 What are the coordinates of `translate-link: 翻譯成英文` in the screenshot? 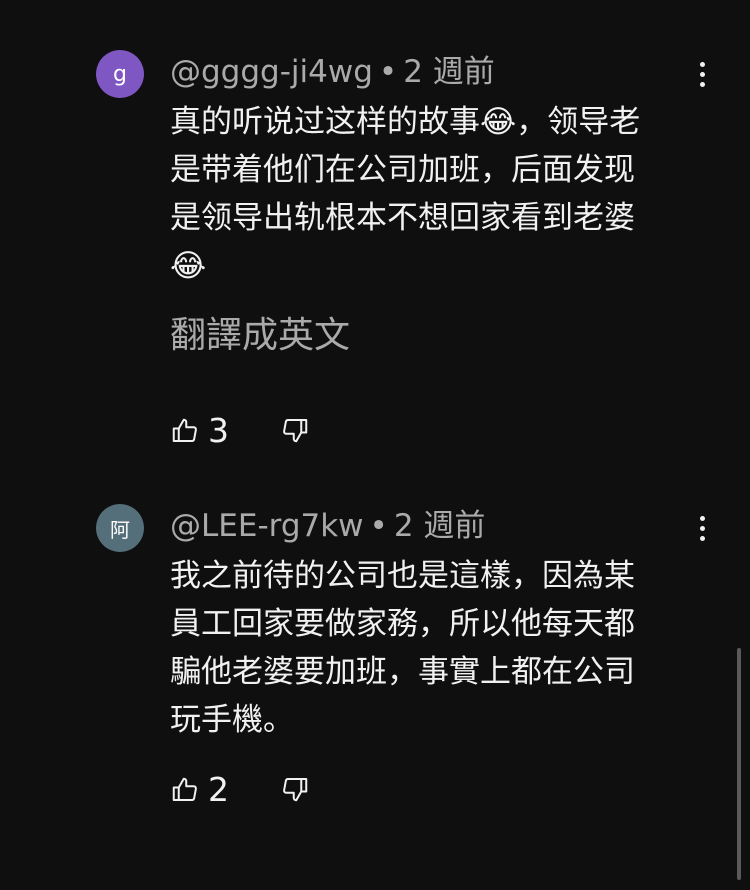 It's located at (260, 336).